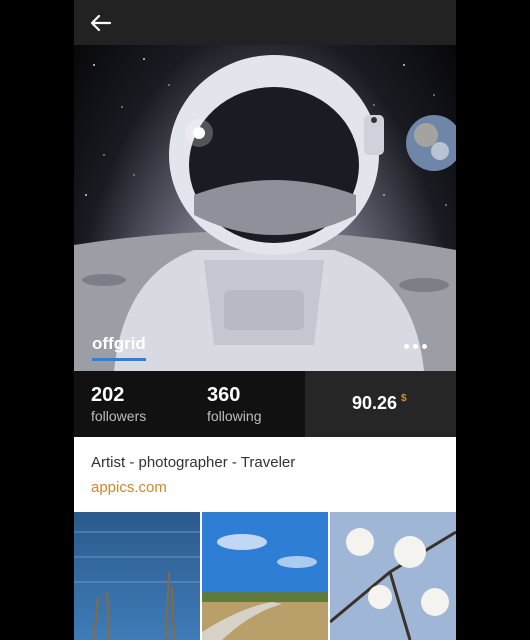 The image size is (530, 640). I want to click on top-bar, so click(265, 22).